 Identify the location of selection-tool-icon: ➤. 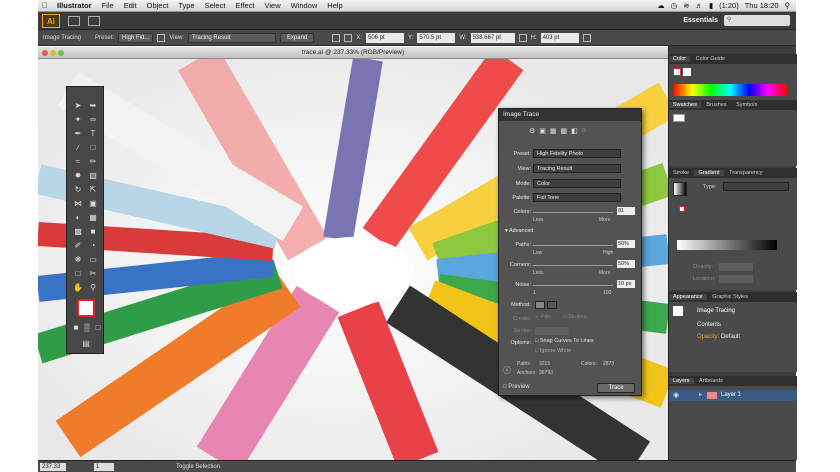
(78, 106).